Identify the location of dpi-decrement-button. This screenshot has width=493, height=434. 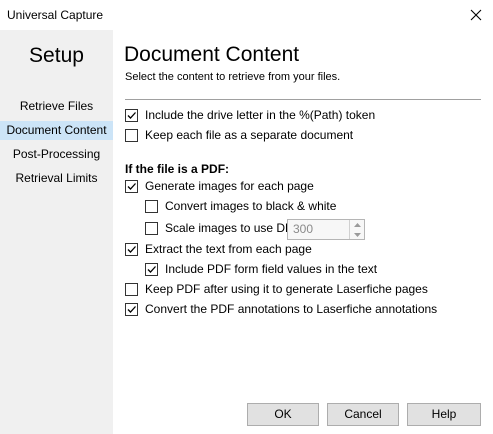
(357, 234).